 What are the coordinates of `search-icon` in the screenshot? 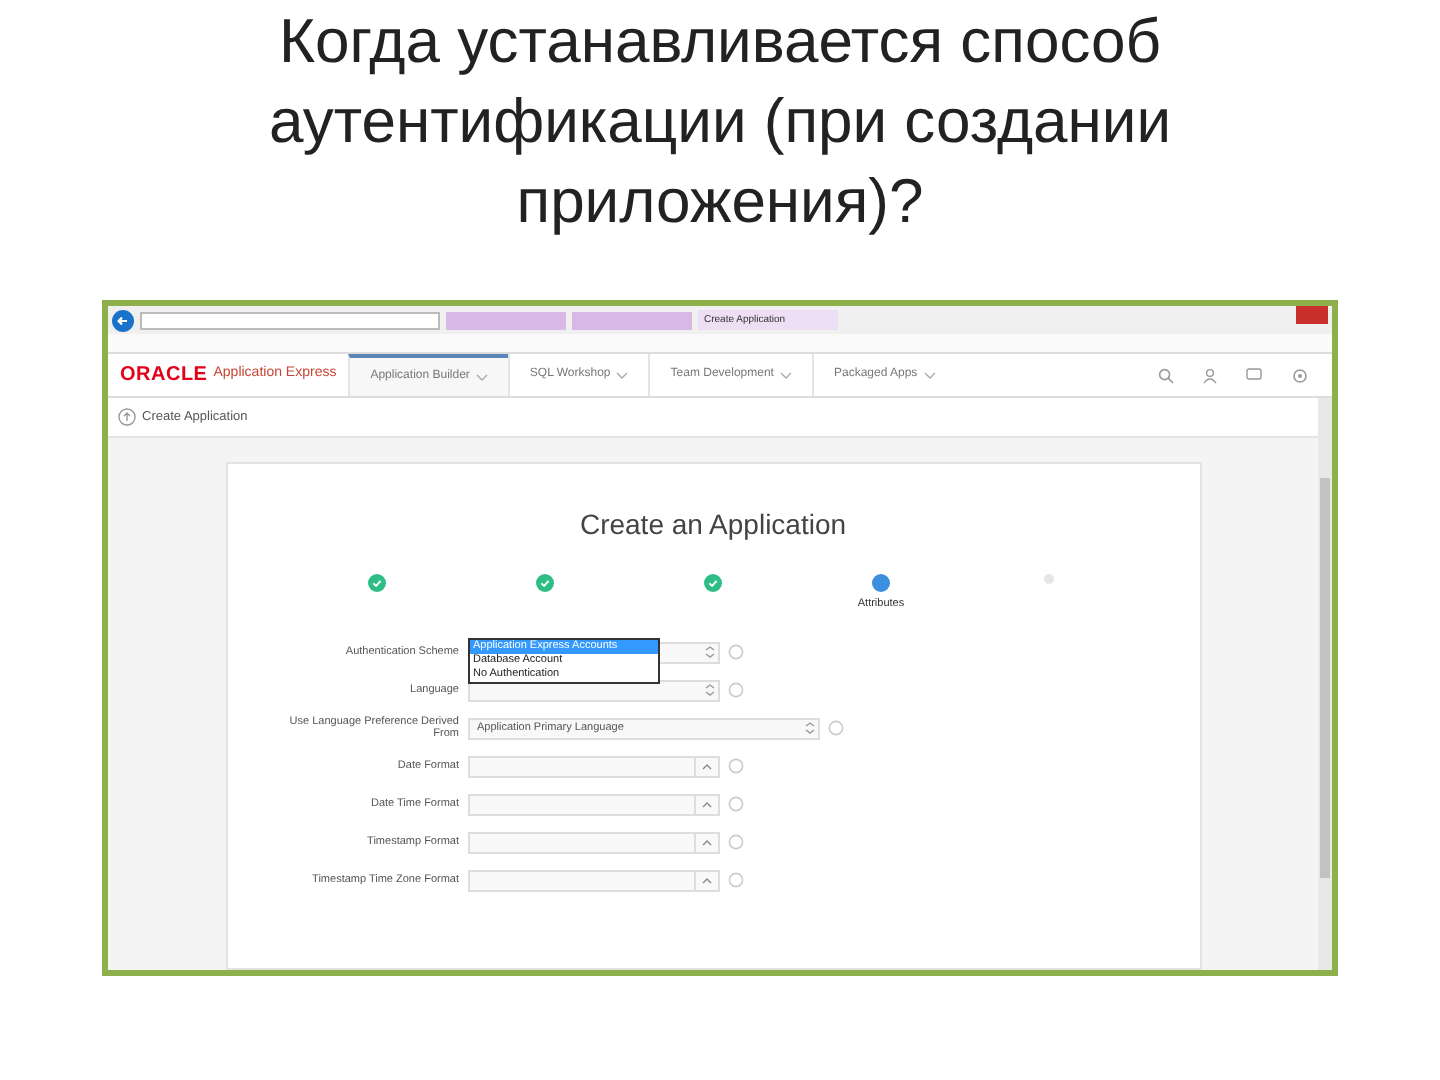 It's located at (1166, 375).